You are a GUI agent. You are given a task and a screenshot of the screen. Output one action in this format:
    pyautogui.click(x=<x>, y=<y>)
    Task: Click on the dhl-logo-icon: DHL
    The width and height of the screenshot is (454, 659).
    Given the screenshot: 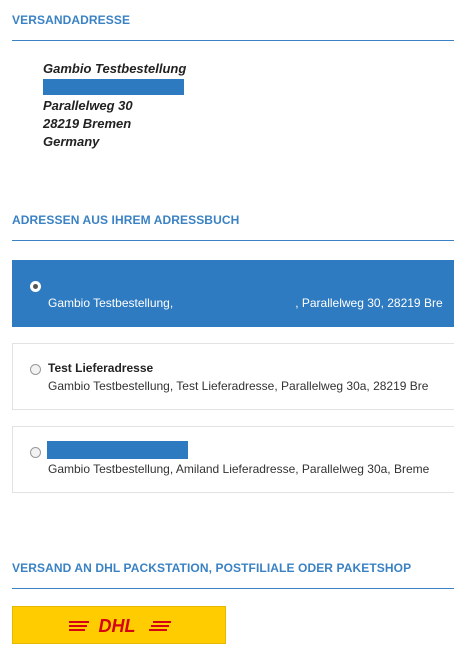 What is the action you would take?
    pyautogui.click(x=120, y=626)
    